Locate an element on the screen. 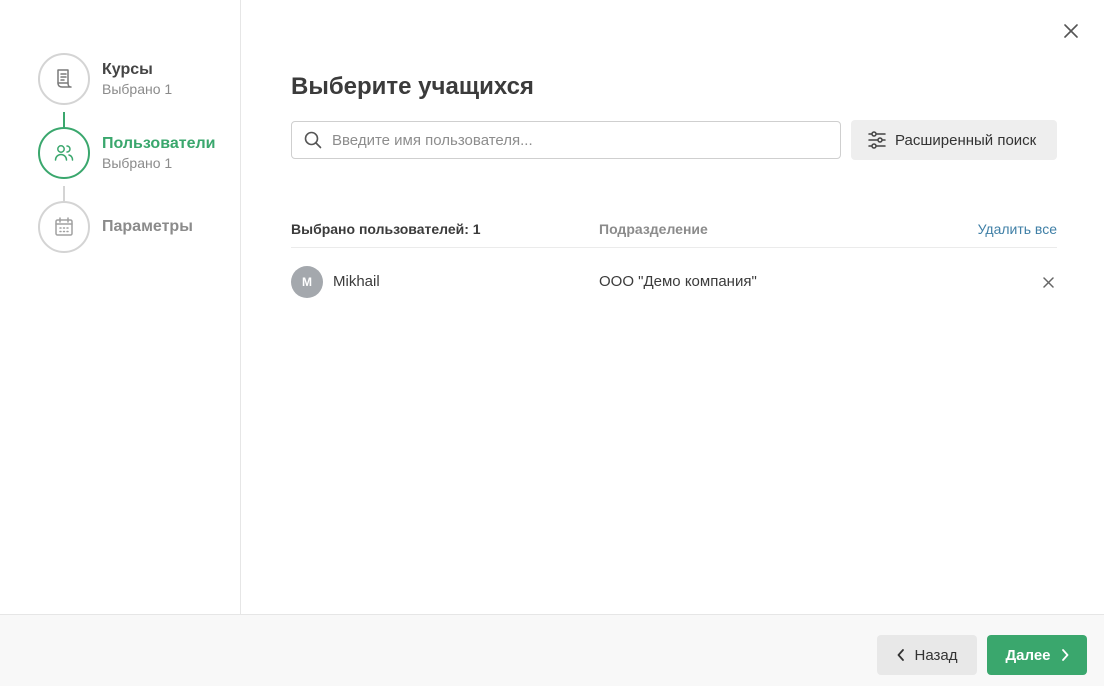  sliders-icon is located at coordinates (877, 140).